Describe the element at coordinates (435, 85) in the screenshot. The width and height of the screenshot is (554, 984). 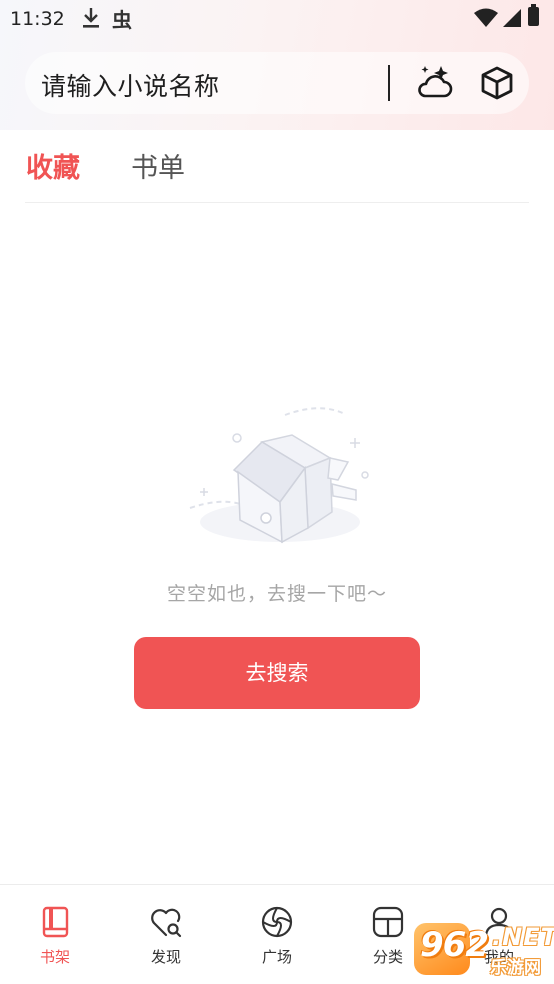
I see `weather-icon` at that location.